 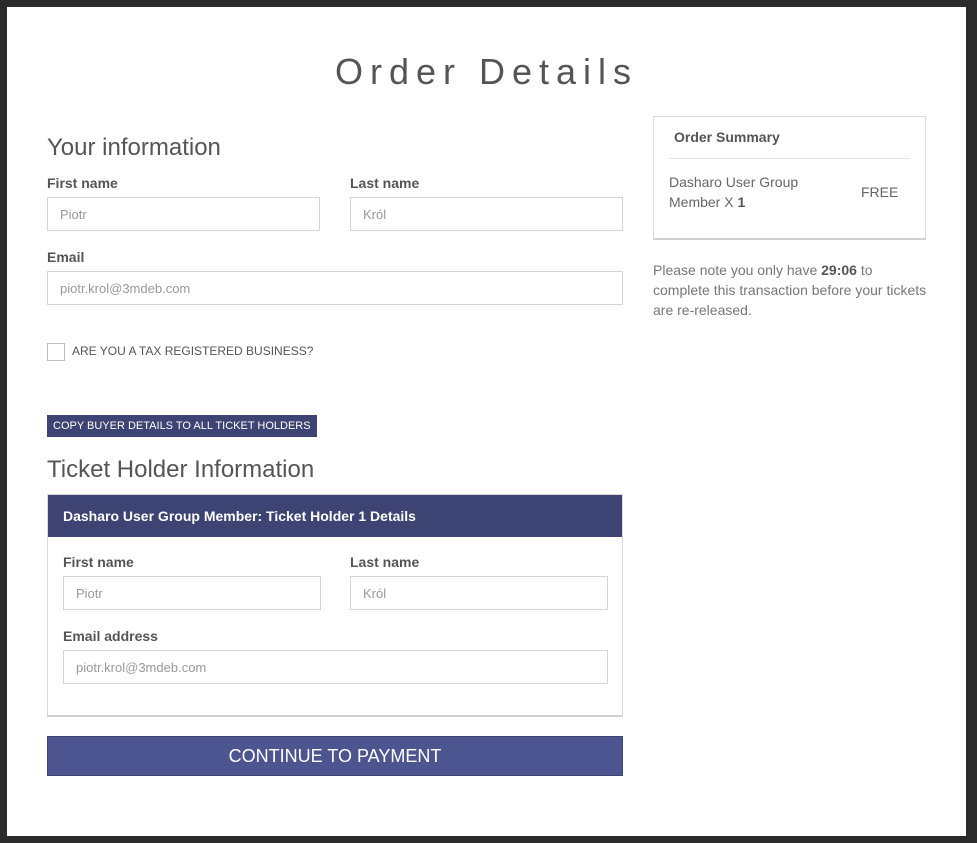 What do you see at coordinates (880, 192) in the screenshot?
I see `order-summary-price: FREE` at bounding box center [880, 192].